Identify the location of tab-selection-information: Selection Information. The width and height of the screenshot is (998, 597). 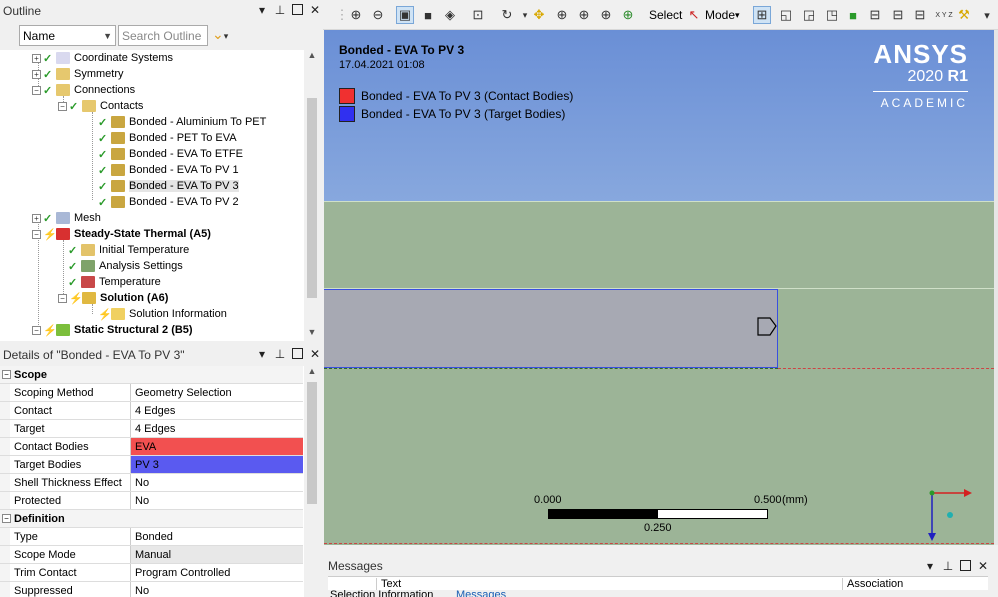
(381, 593).